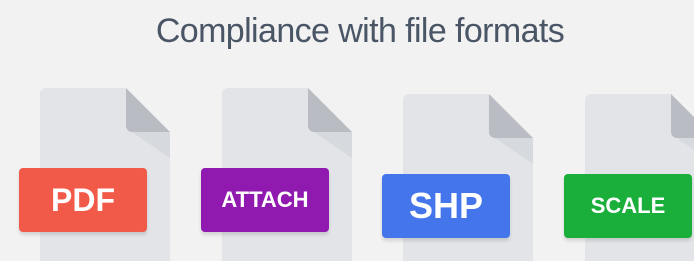 Image resolution: width=694 pixels, height=261 pixels. What do you see at coordinates (265, 200) in the screenshot?
I see `attach-format-badge: ATTACH` at bounding box center [265, 200].